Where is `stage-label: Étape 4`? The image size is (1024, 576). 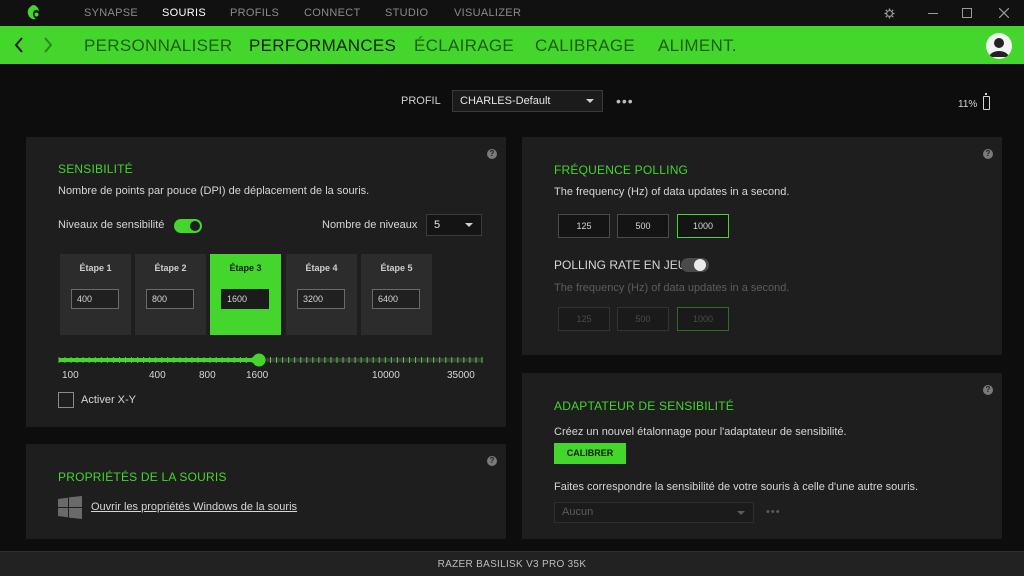 stage-label: Étape 4 is located at coordinates (321, 268).